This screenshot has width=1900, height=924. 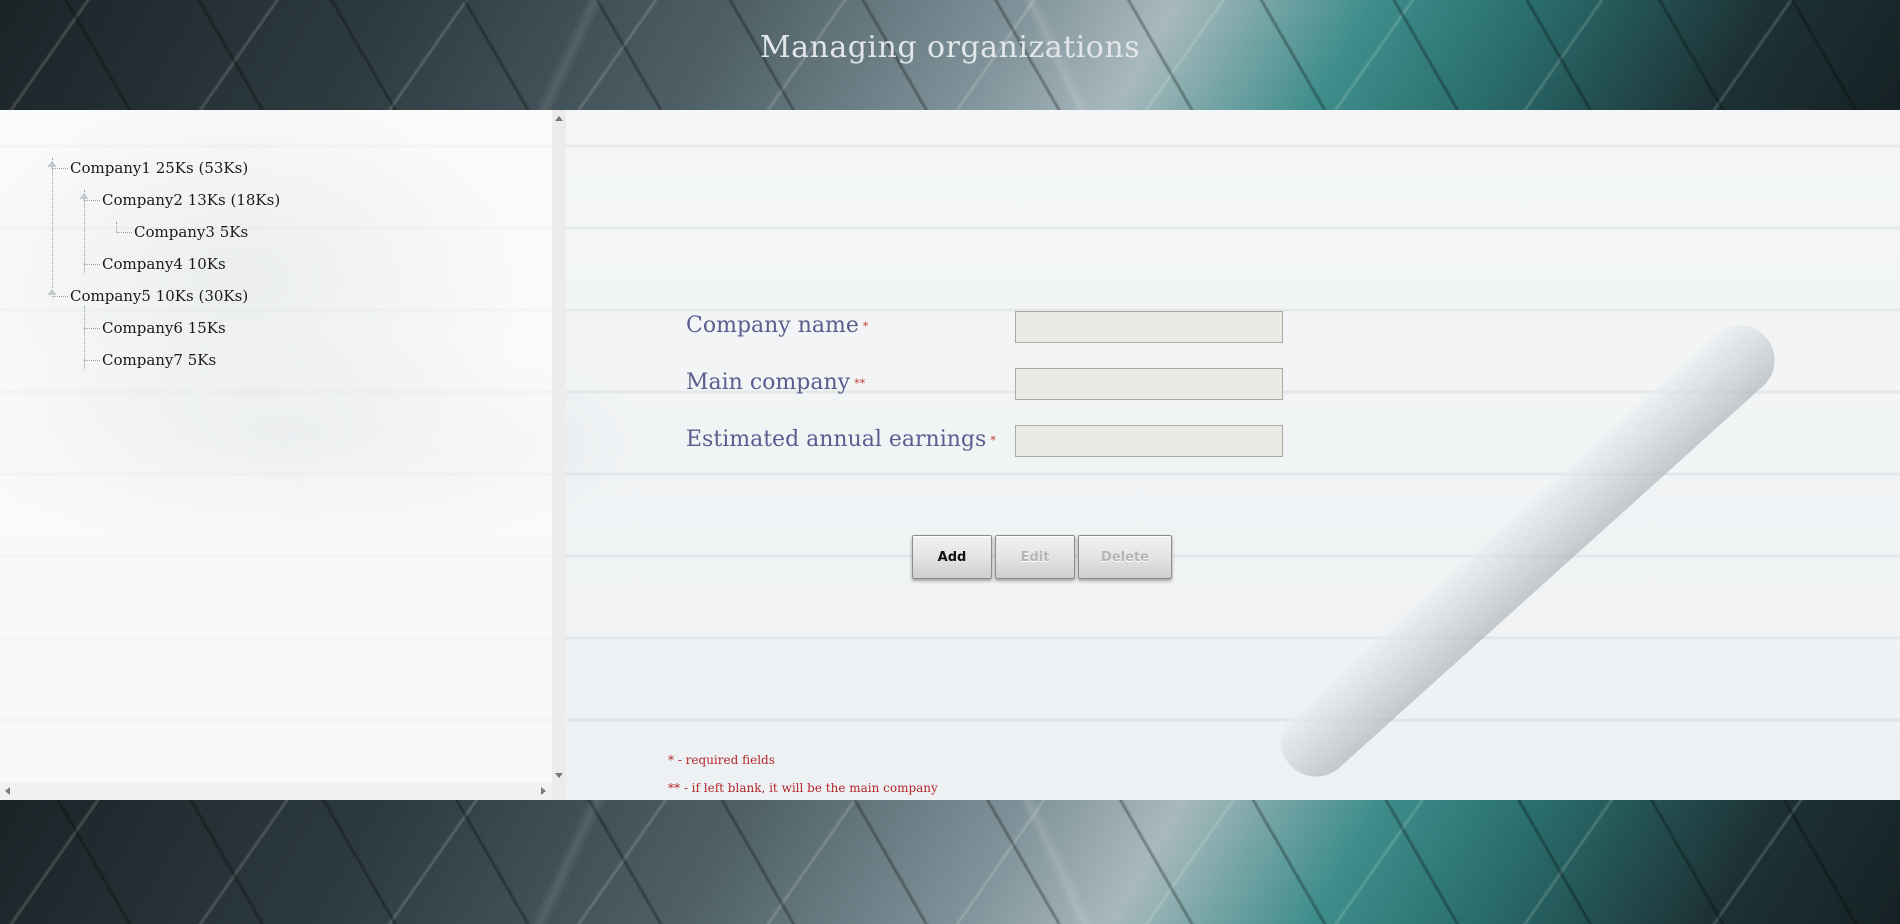 What do you see at coordinates (559, 455) in the screenshot?
I see `tree-vertical-scrollbar` at bounding box center [559, 455].